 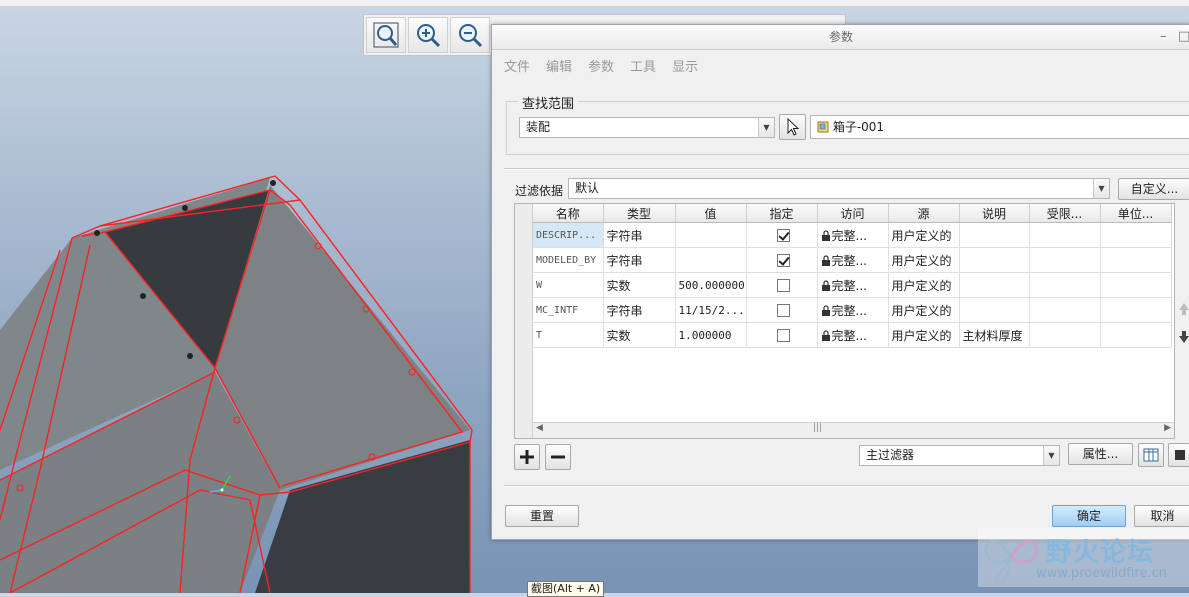 I want to click on scope-select: 装配 ▼, so click(x=647, y=127).